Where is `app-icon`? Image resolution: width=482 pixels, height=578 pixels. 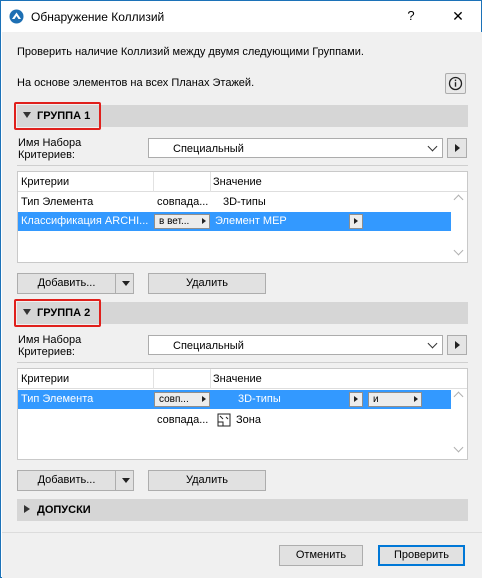
app-icon is located at coordinates (16, 16).